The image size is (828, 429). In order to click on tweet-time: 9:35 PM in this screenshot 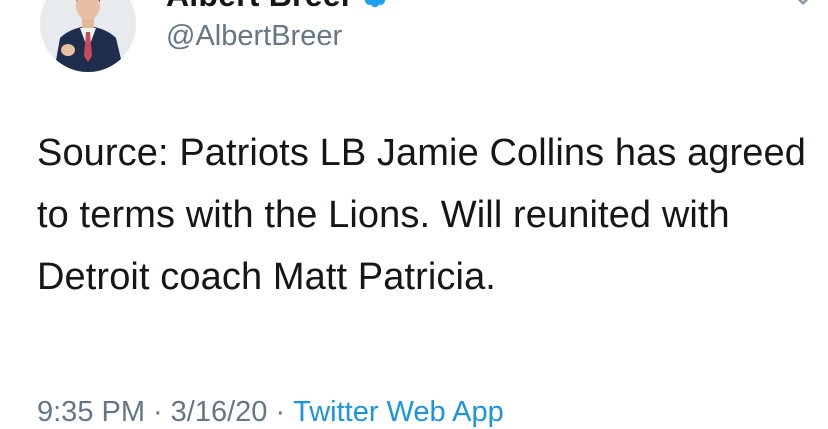, I will do `click(91, 412)`.